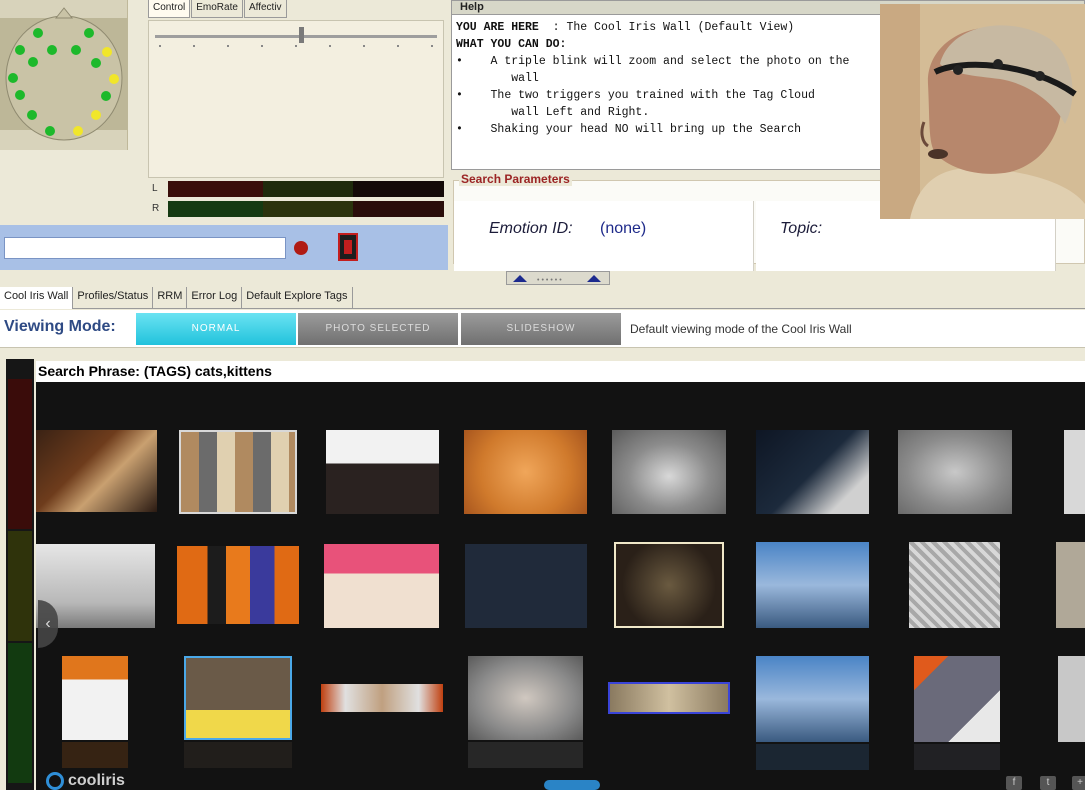  I want to click on tab-profiles-status: Profiles/Status, so click(113, 298).